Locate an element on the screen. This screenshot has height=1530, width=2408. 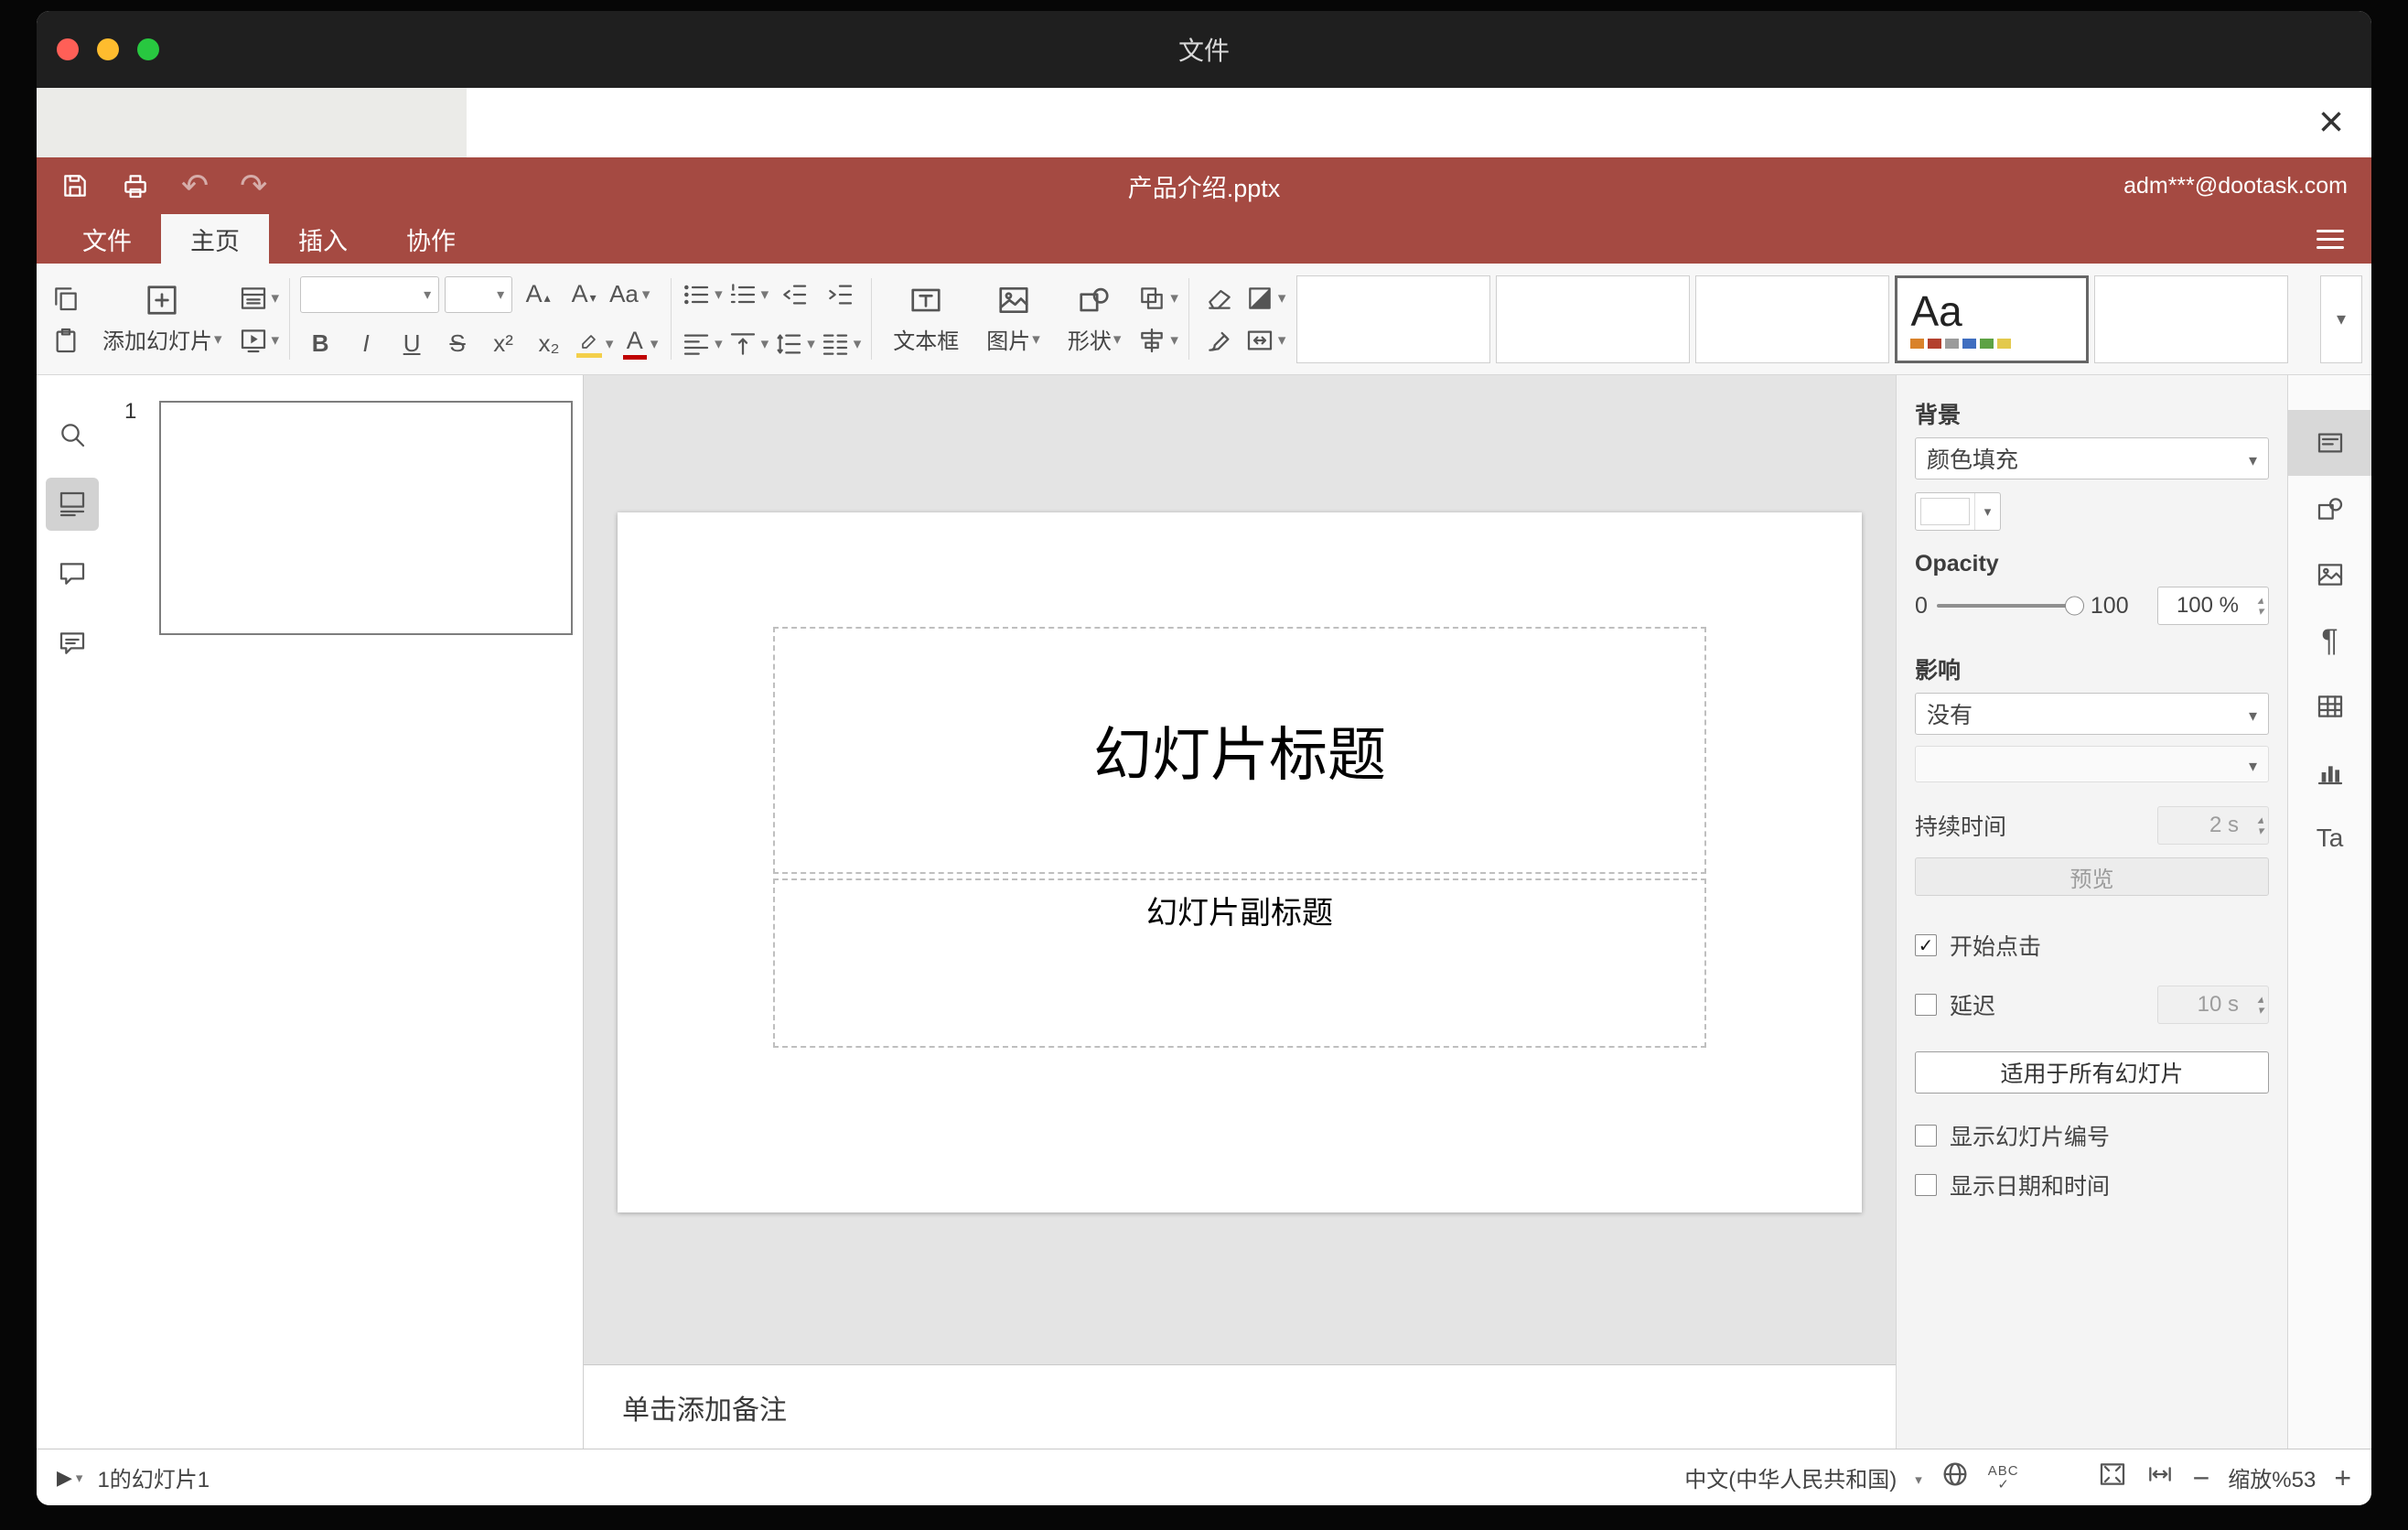
font-name-select is located at coordinates (370, 294).